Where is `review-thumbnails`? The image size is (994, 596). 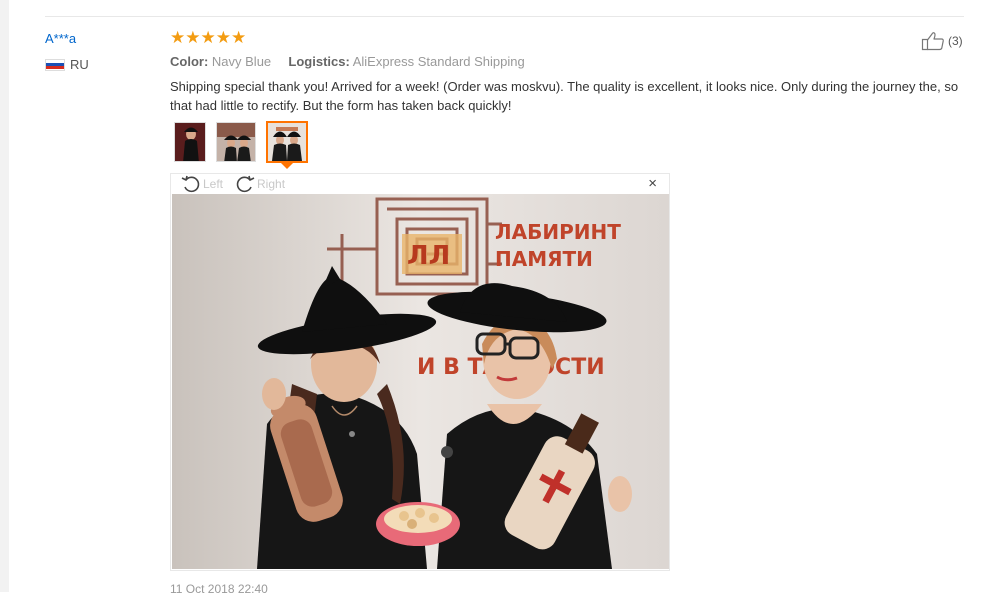
review-thumbnails is located at coordinates (246, 142).